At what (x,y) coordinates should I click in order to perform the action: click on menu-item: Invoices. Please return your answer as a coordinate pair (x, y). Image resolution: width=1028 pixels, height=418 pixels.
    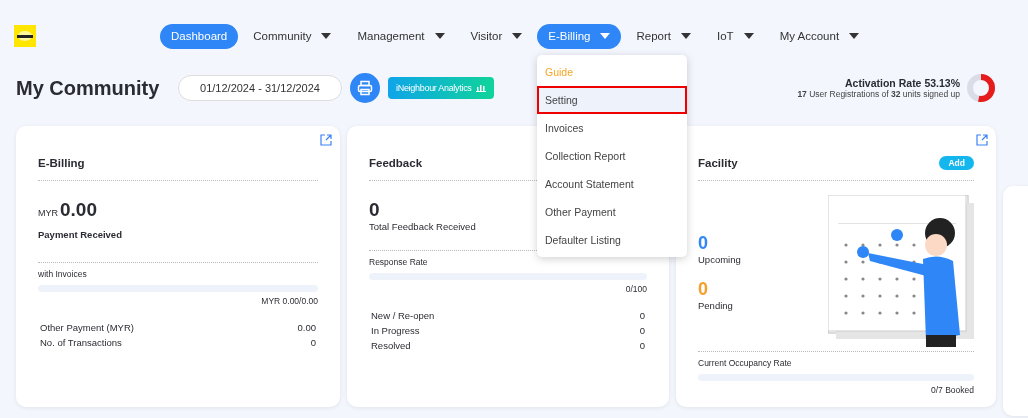
    Looking at the image, I should click on (612, 128).